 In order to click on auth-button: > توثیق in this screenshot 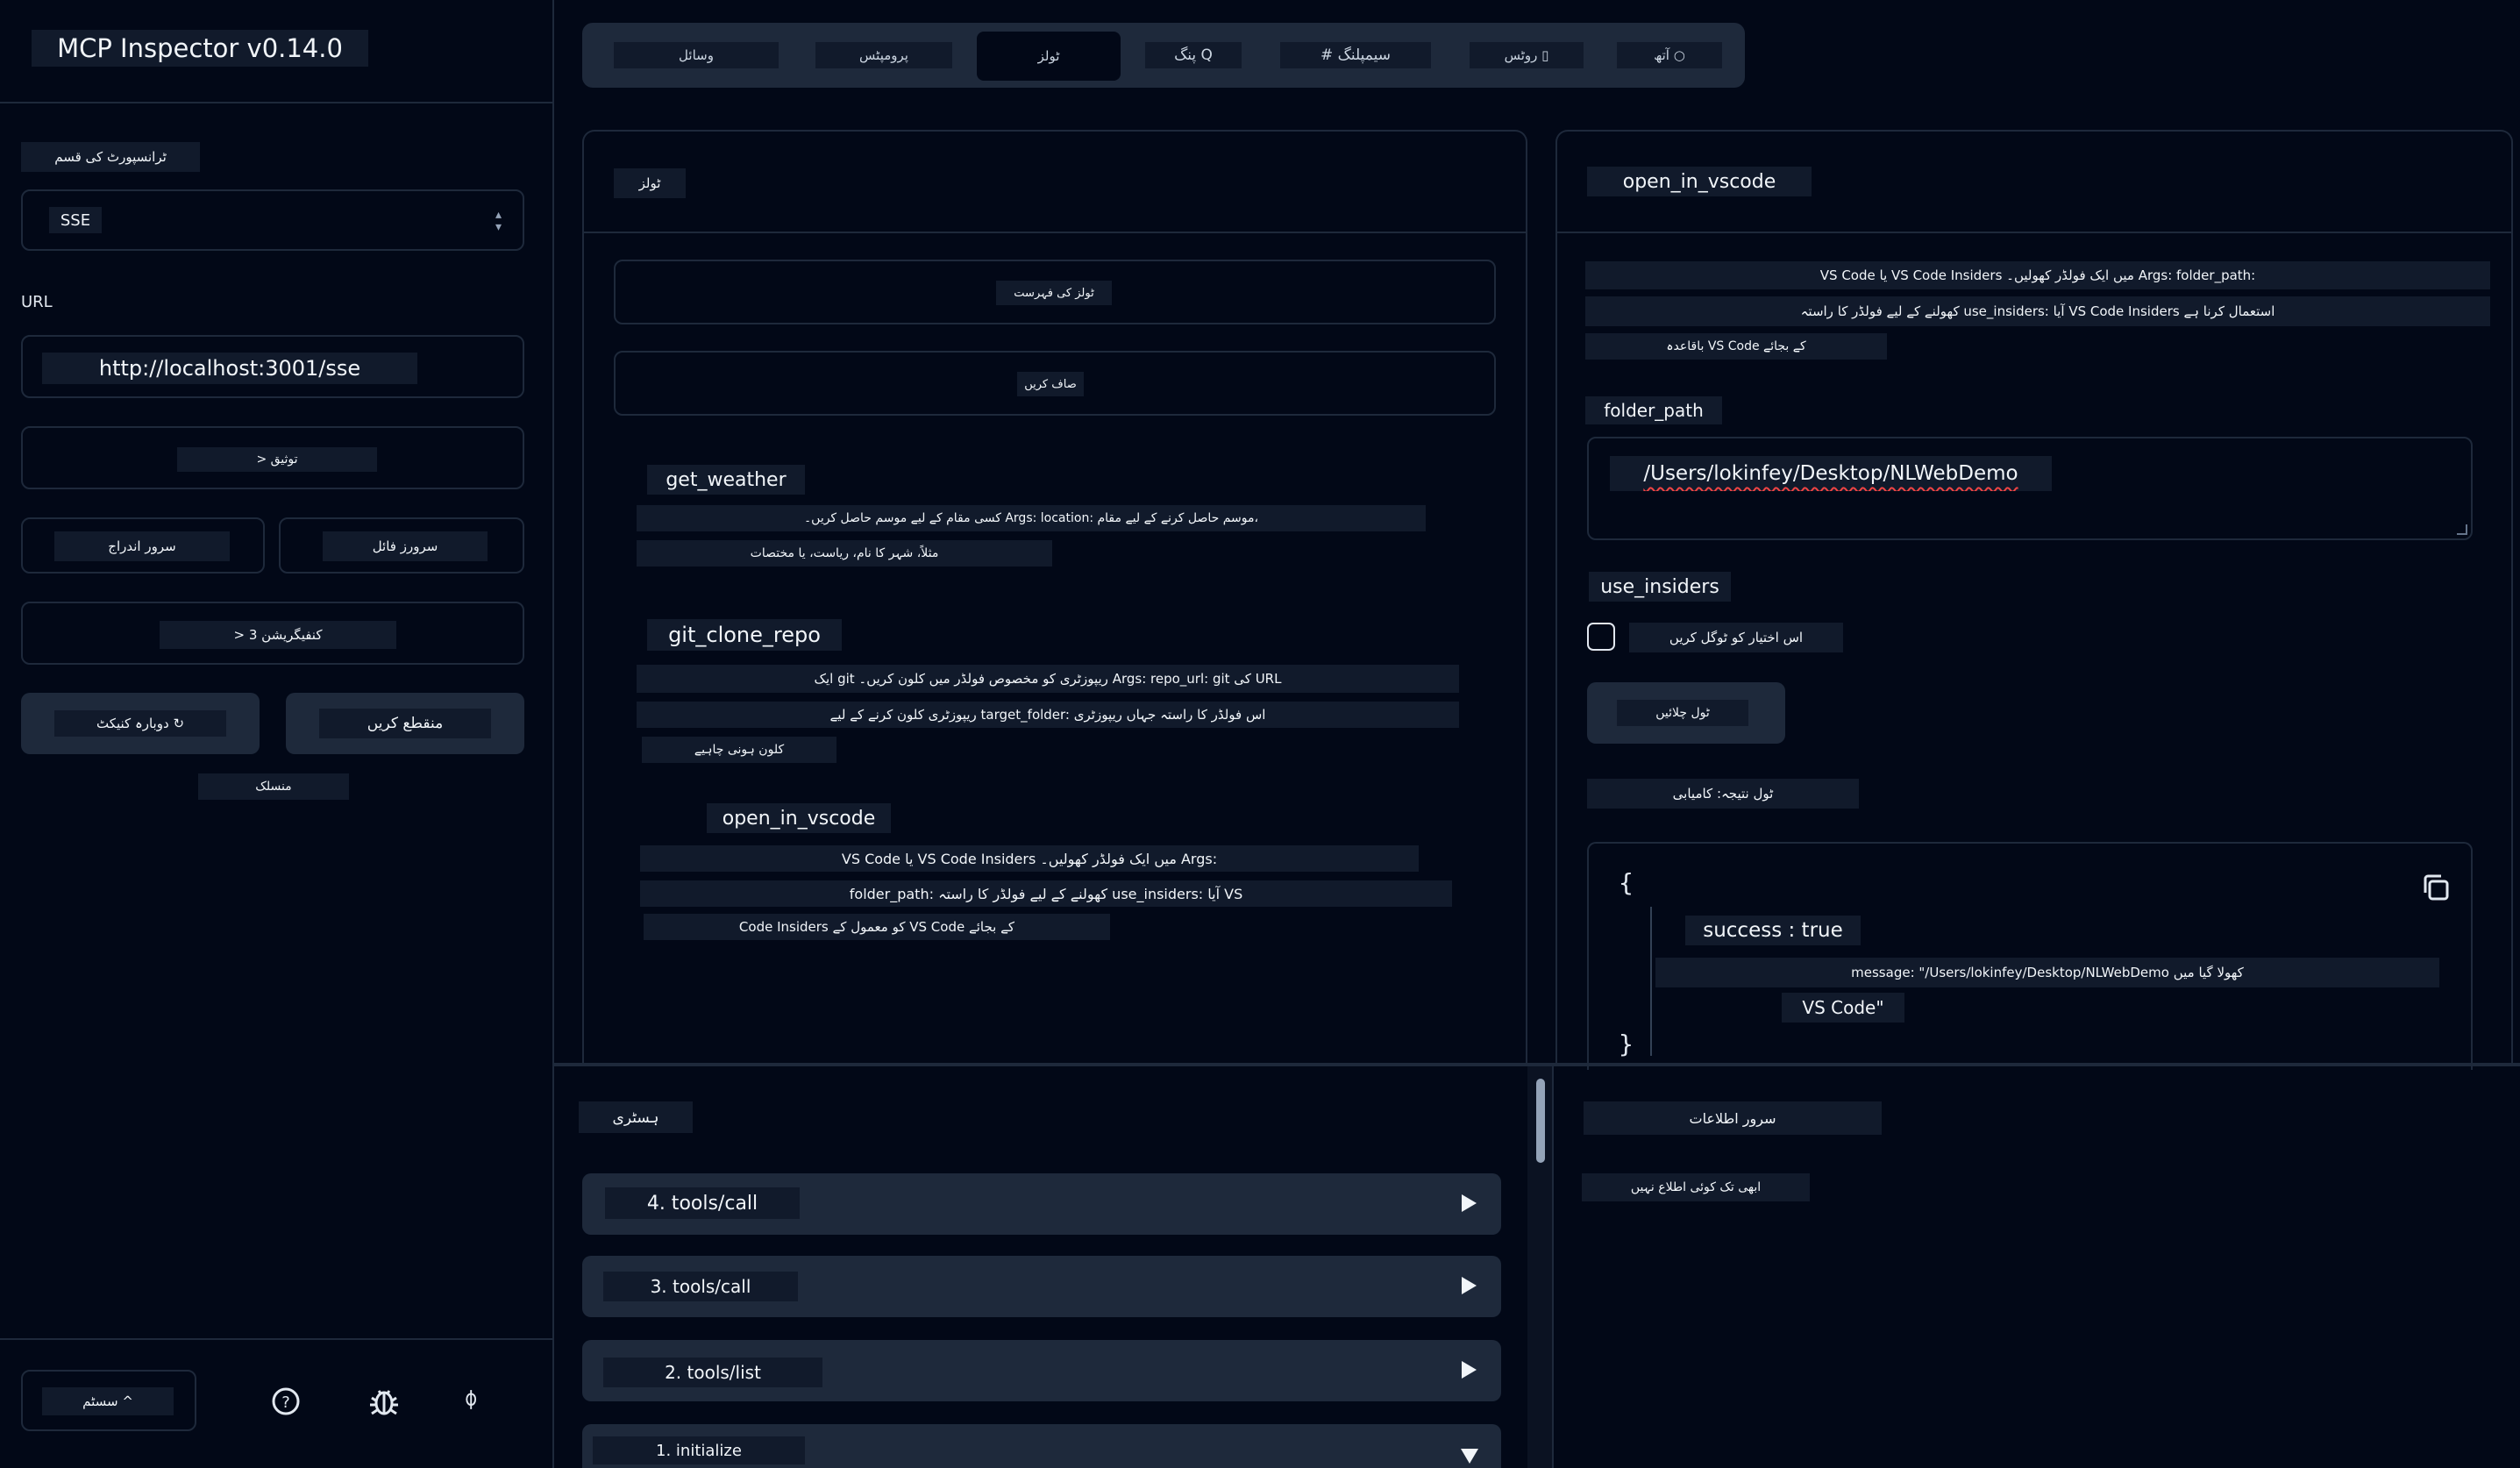, I will do `click(272, 458)`.